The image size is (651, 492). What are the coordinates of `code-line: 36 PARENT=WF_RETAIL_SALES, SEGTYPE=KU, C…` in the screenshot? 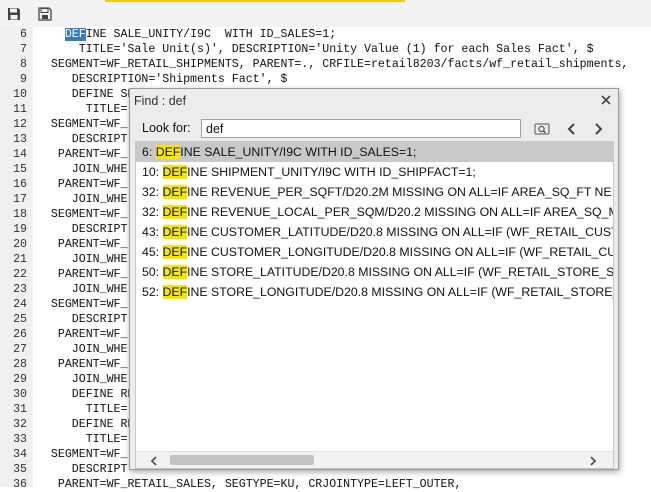 It's located at (325, 484).